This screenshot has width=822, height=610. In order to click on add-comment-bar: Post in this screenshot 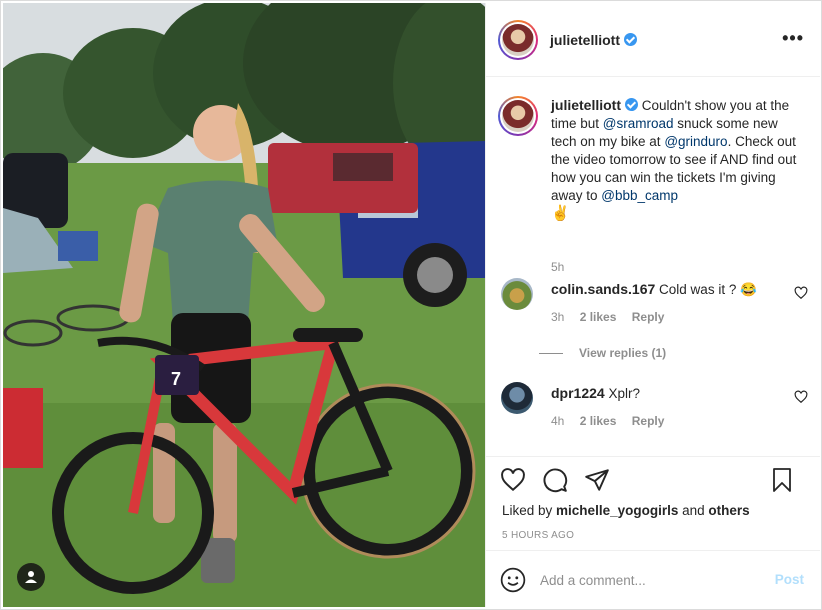, I will do `click(653, 578)`.